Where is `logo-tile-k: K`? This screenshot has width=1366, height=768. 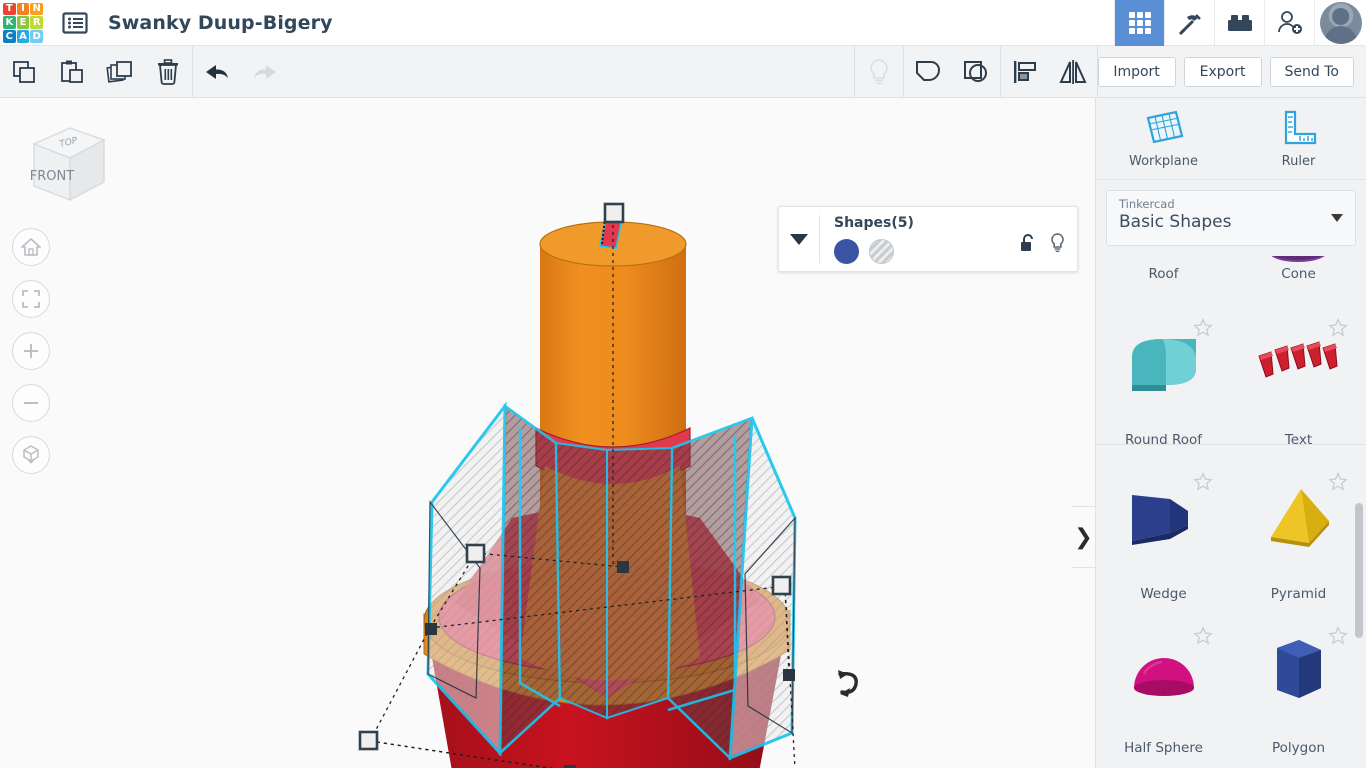 logo-tile-k: K is located at coordinates (9, 22).